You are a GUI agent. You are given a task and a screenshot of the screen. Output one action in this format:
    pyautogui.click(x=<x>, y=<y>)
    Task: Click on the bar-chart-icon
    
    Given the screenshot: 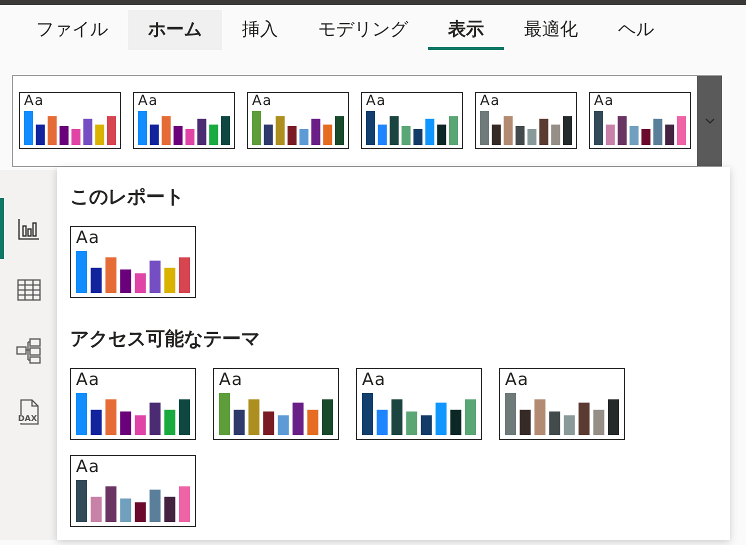 What is the action you would take?
    pyautogui.click(x=29, y=229)
    